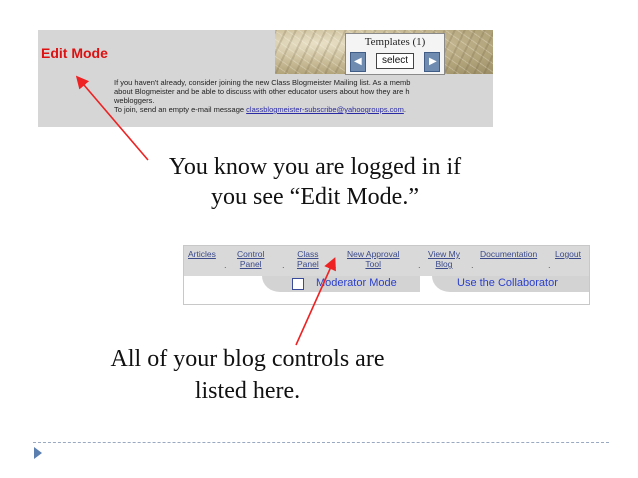 The height and width of the screenshot is (478, 638). What do you see at coordinates (315, 197) in the screenshot?
I see `caption-top-line-2: you see “Edit Mode.”` at bounding box center [315, 197].